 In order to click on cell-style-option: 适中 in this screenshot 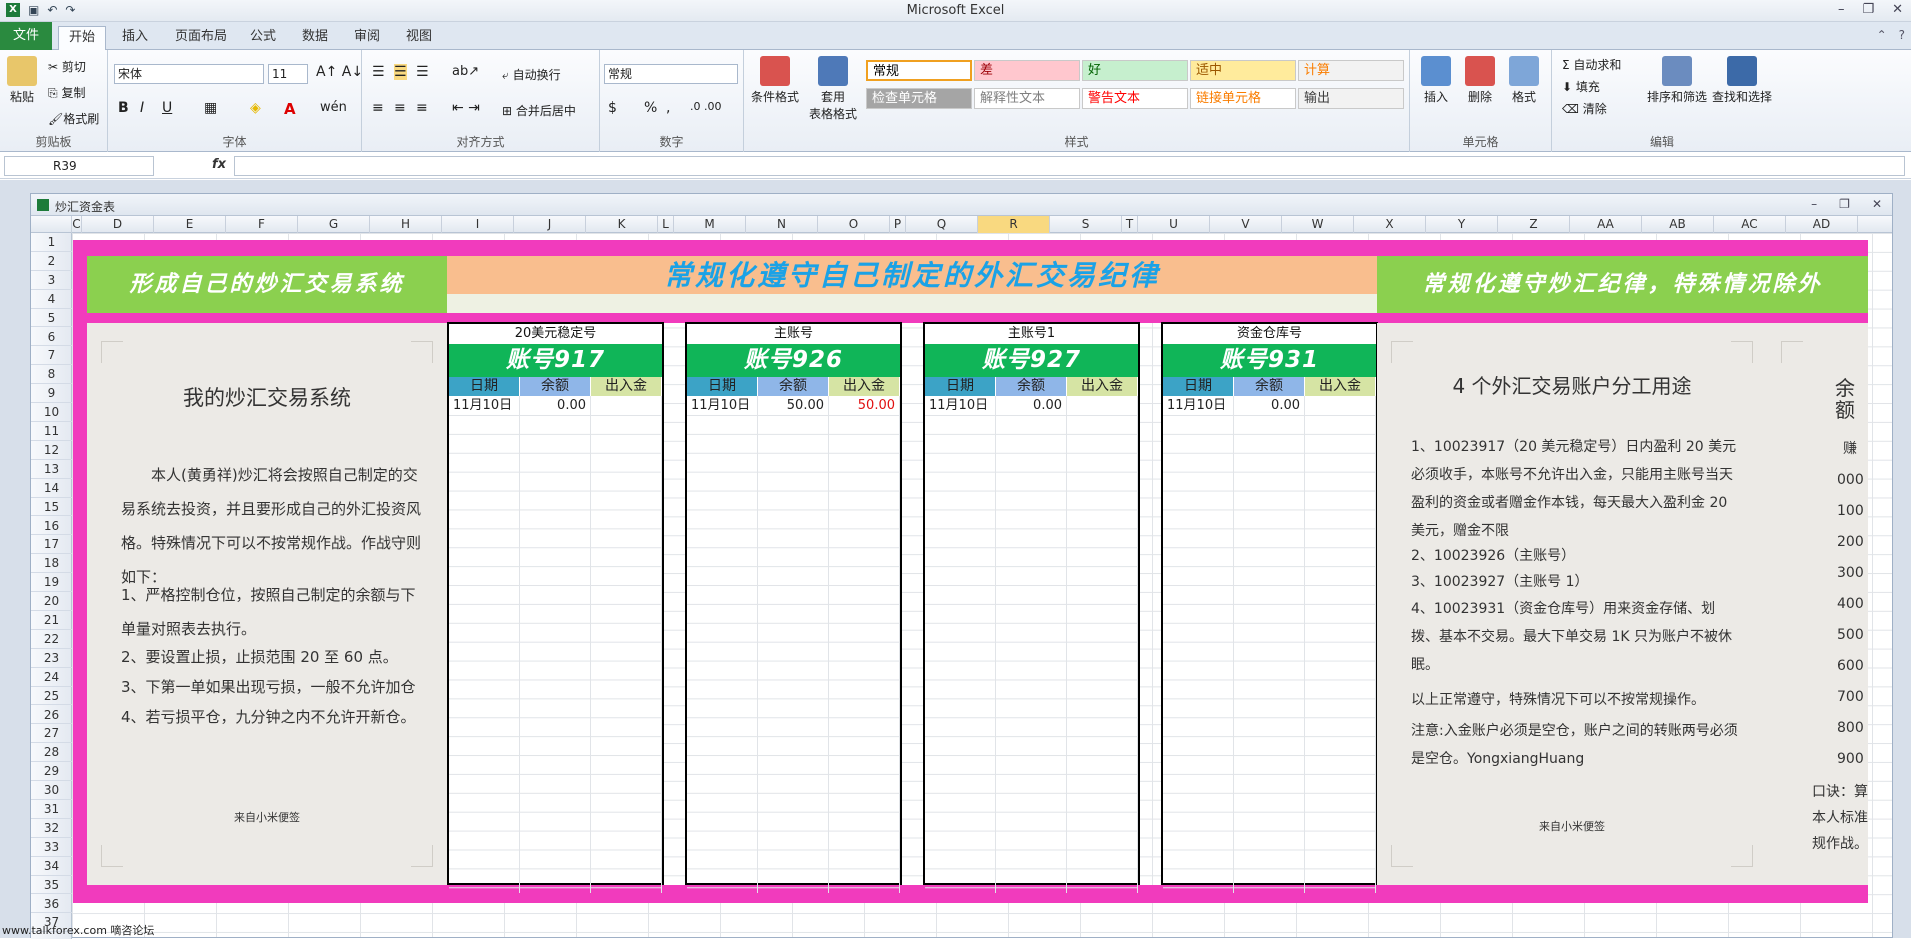, I will do `click(1243, 70)`.